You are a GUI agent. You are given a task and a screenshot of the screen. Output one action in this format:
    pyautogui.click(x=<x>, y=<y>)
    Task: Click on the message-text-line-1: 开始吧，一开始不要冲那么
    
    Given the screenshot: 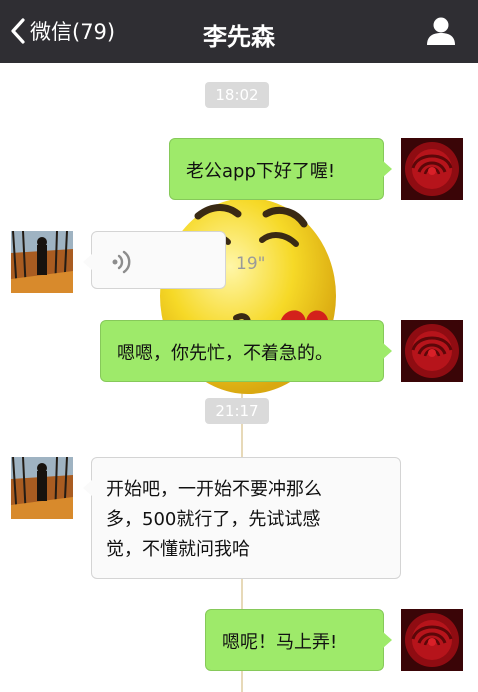 What is the action you would take?
    pyautogui.click(x=214, y=489)
    